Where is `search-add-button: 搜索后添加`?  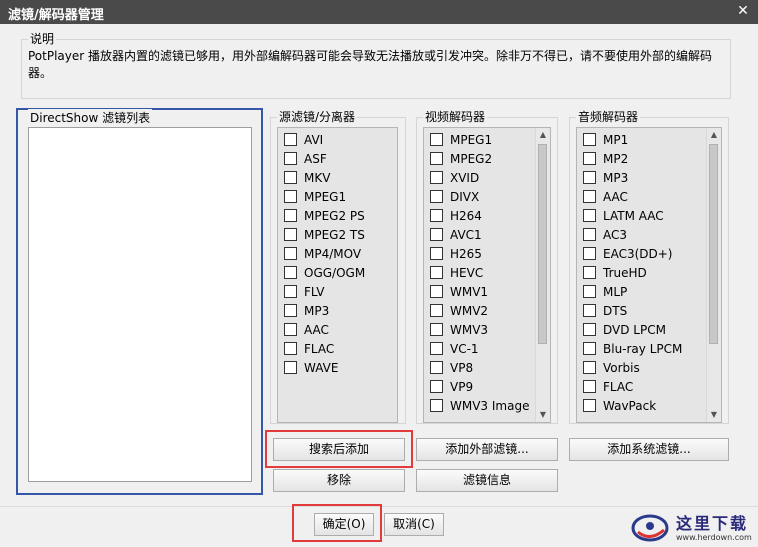 search-add-button: 搜索后添加 is located at coordinates (339, 449).